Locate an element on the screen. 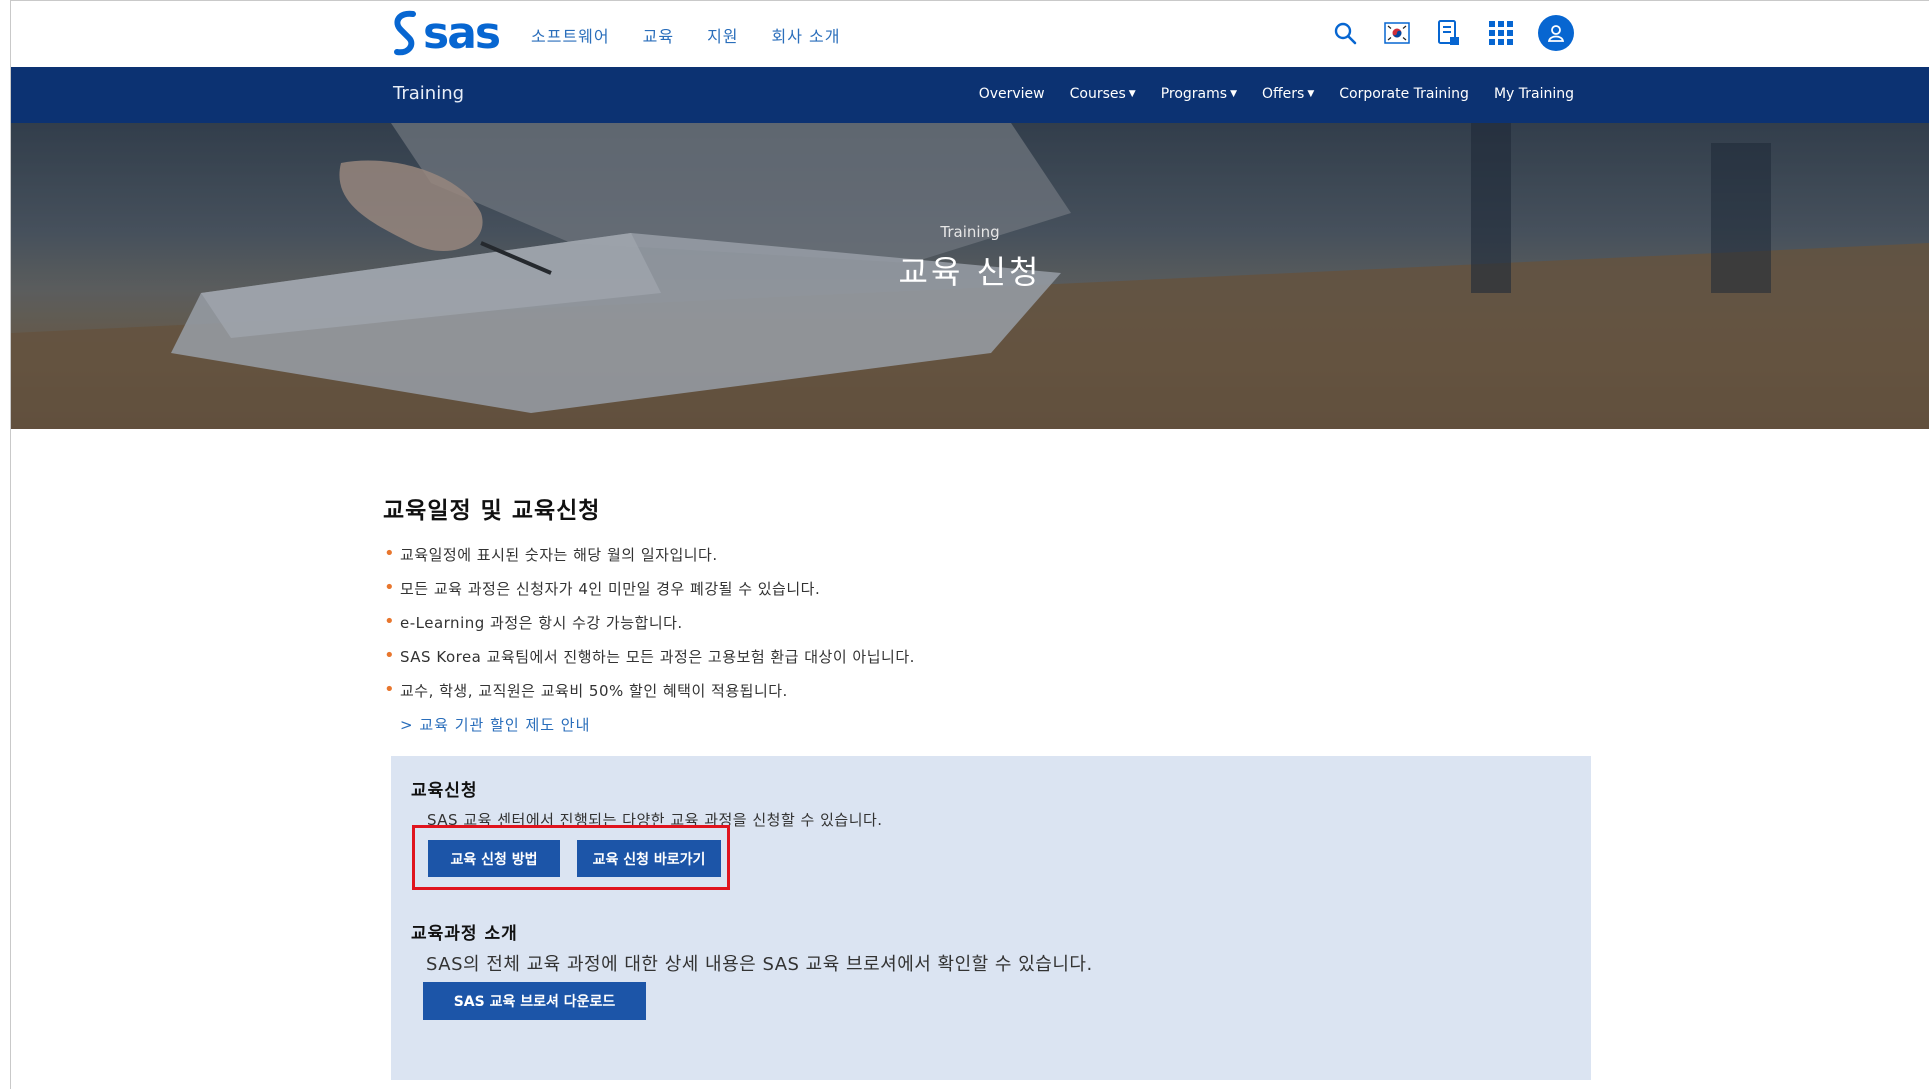 The image size is (1929, 1089). nav-education: 교육 is located at coordinates (658, 35).